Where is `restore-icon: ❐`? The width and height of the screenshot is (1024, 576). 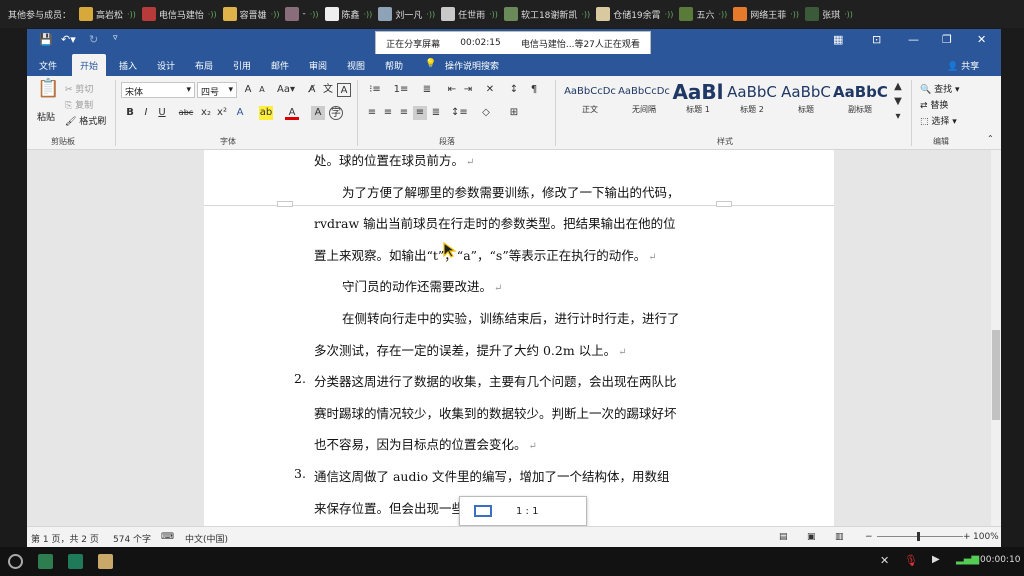
restore-icon: ❐ is located at coordinates (947, 39).